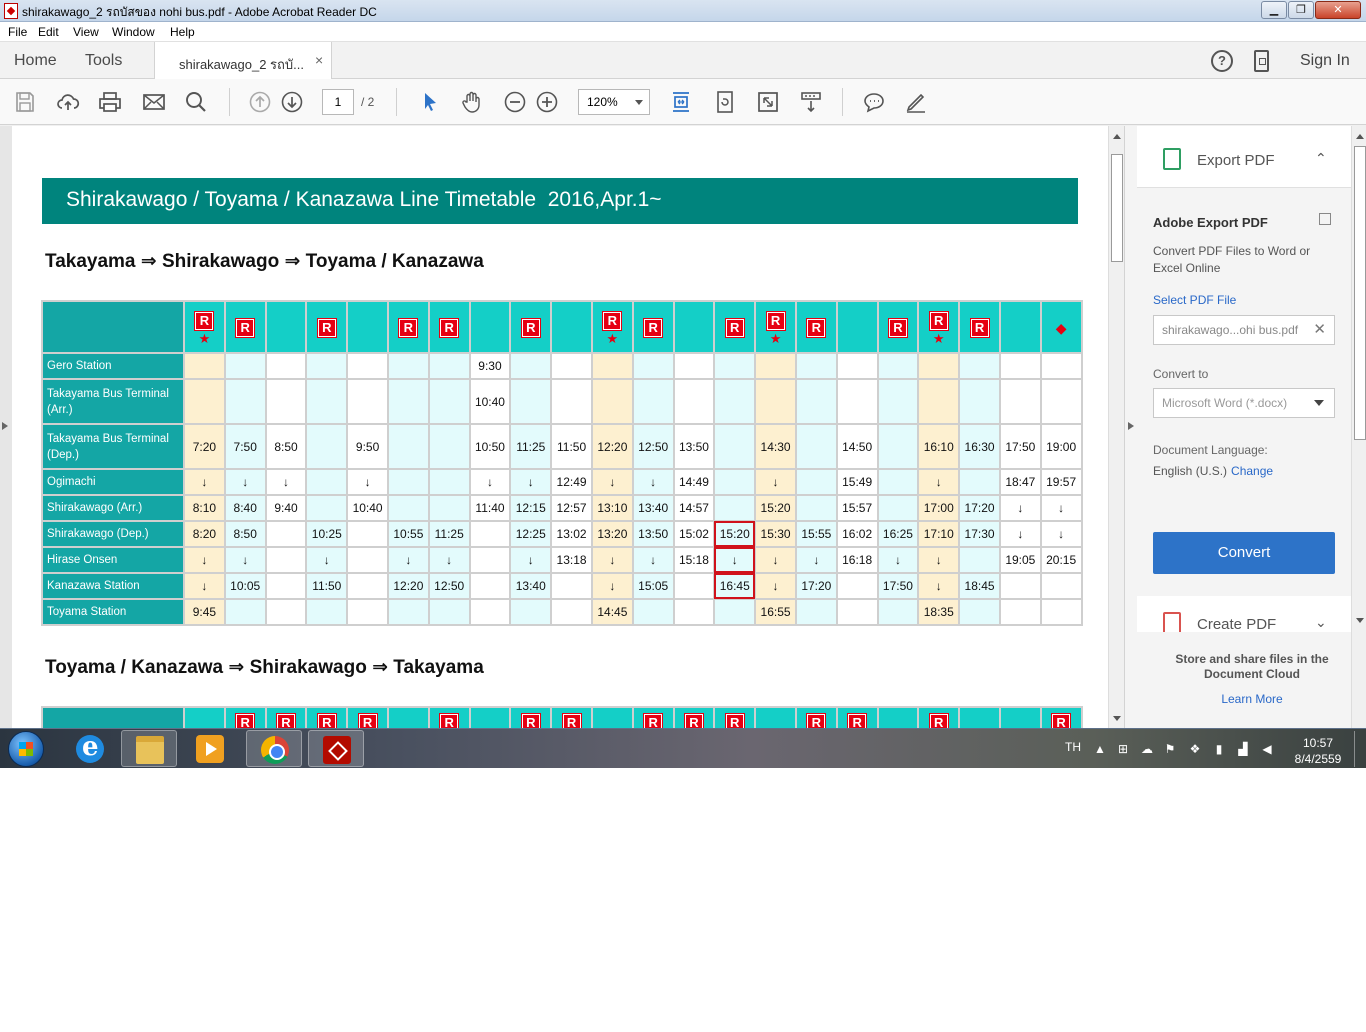 The height and width of the screenshot is (1032, 1366). Describe the element at coordinates (614, 102) in the screenshot. I see `zoom-level-select: 120%` at that location.